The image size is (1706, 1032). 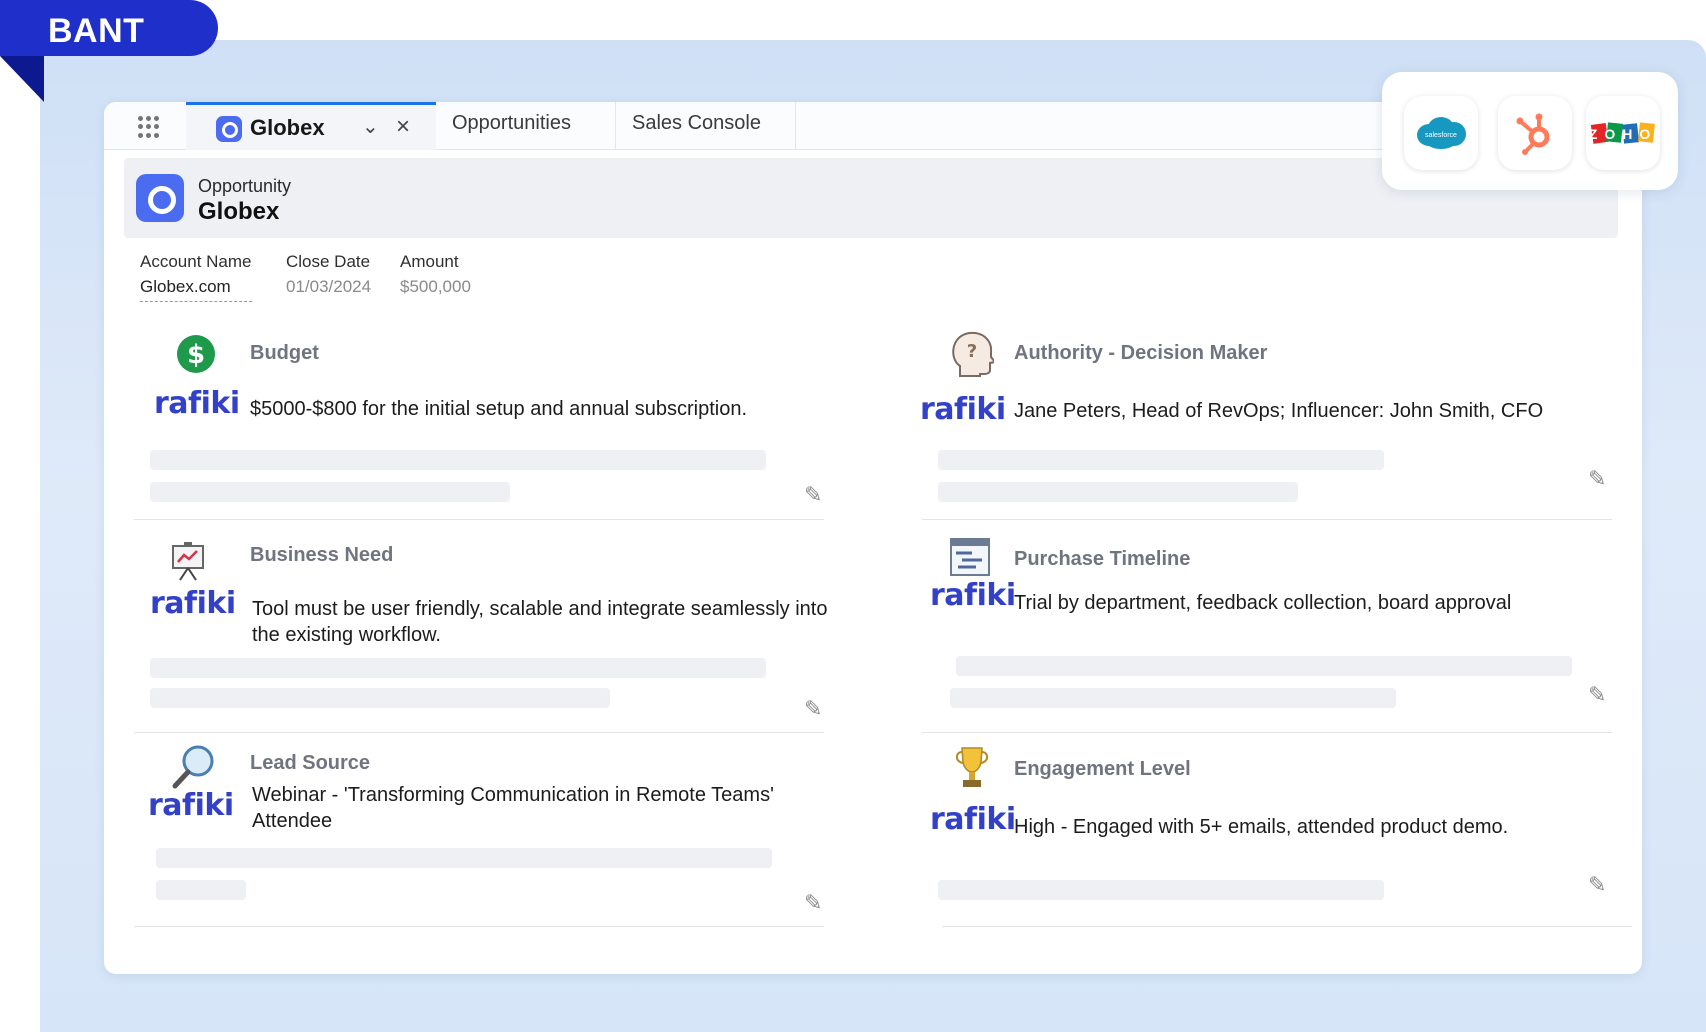 What do you see at coordinates (322, 555) in the screenshot?
I see `section-title: Business Need` at bounding box center [322, 555].